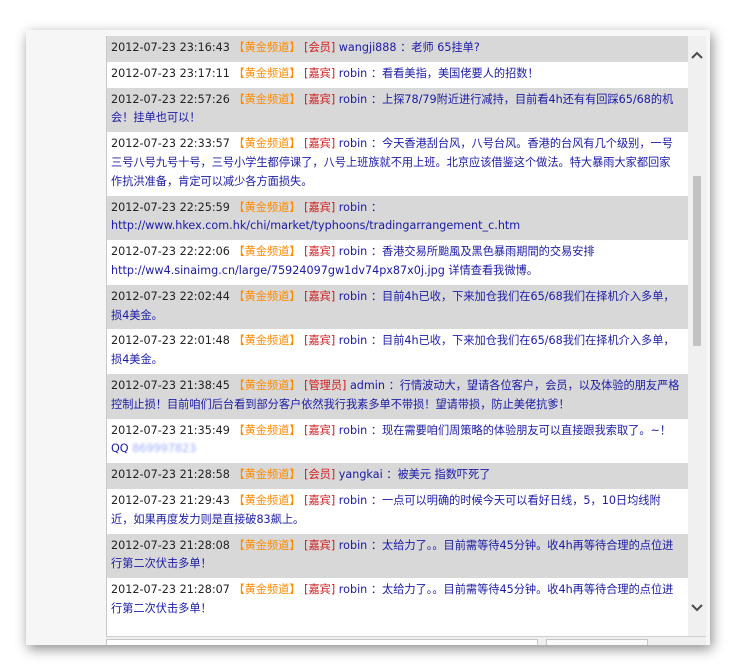 The width and height of the screenshot is (735, 665). I want to click on message-timestamp: 2012-07-23 21:28:58, so click(170, 475).